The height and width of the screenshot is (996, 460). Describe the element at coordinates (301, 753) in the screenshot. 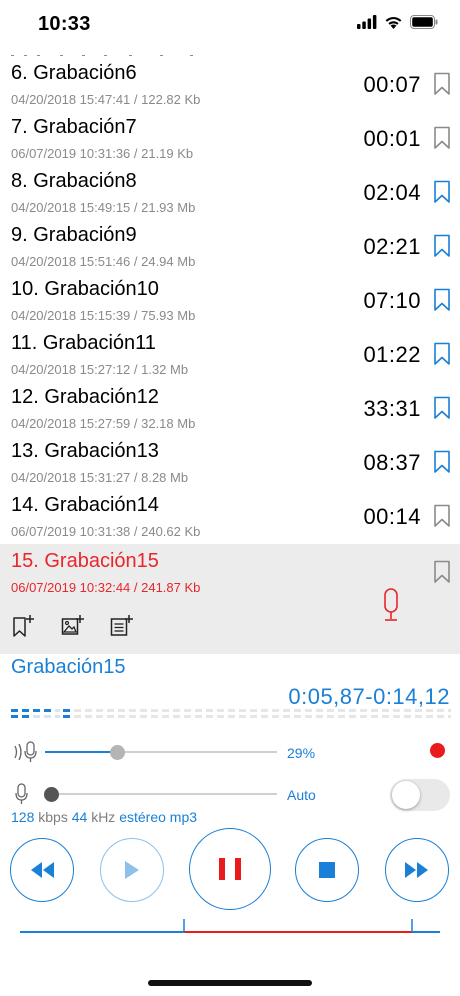

I see `volume-value: 29%` at that location.